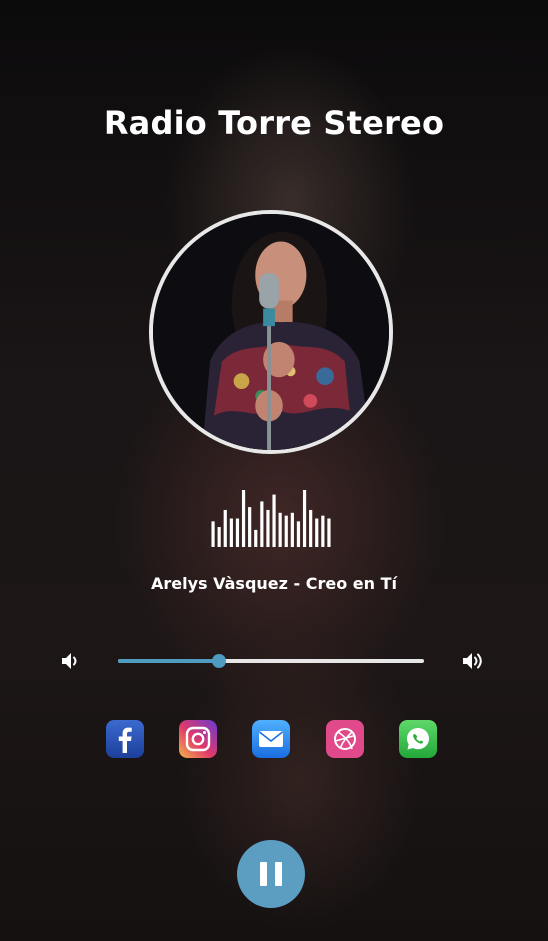 Image resolution: width=548 pixels, height=941 pixels. Describe the element at coordinates (271, 518) in the screenshot. I see `audio-visualizer` at that location.